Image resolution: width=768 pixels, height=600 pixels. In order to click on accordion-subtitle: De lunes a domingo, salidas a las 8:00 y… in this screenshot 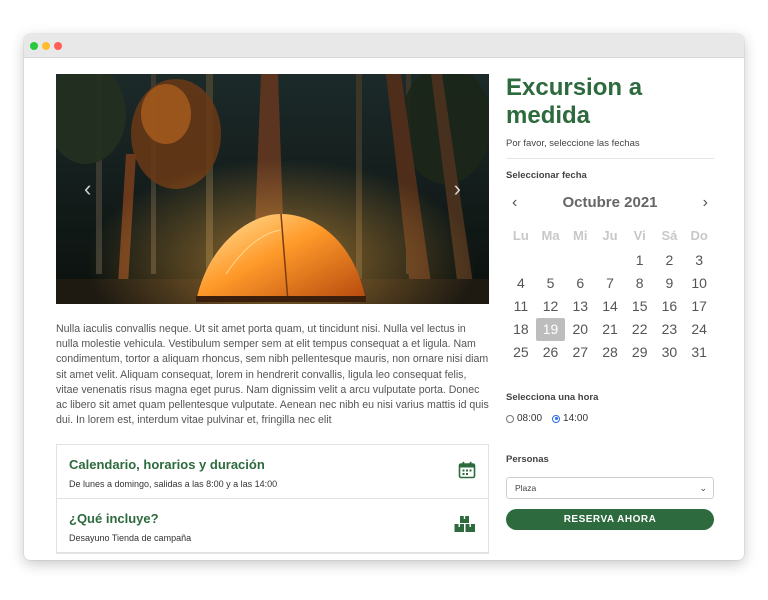, I will do `click(173, 484)`.